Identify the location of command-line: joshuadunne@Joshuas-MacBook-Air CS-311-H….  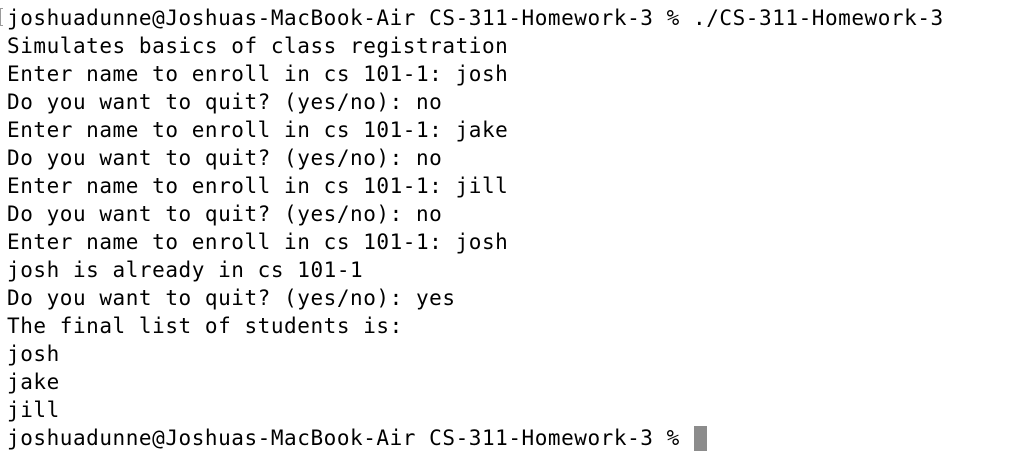
(475, 18).